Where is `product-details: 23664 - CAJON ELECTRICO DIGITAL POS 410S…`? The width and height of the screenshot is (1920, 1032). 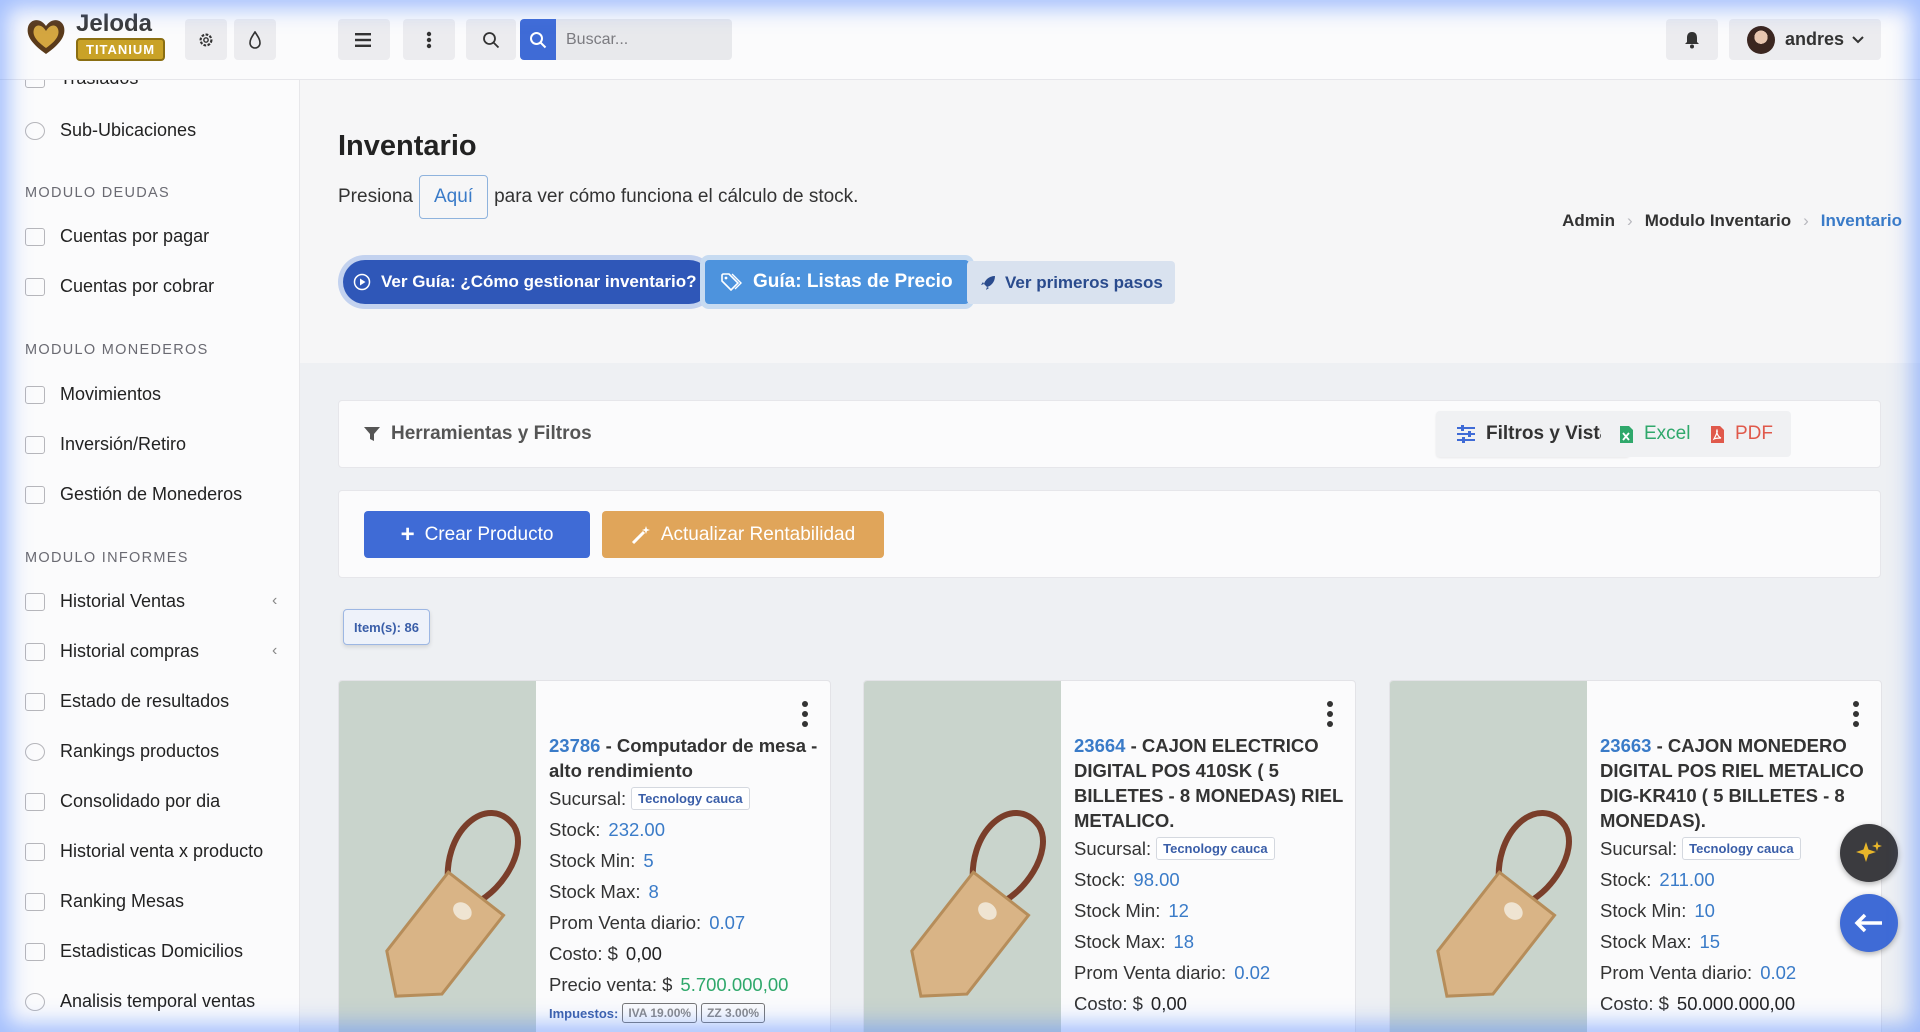
product-details: 23664 - CAJON ELECTRICO DIGITAL POS 410S… is located at coordinates (1211, 850).